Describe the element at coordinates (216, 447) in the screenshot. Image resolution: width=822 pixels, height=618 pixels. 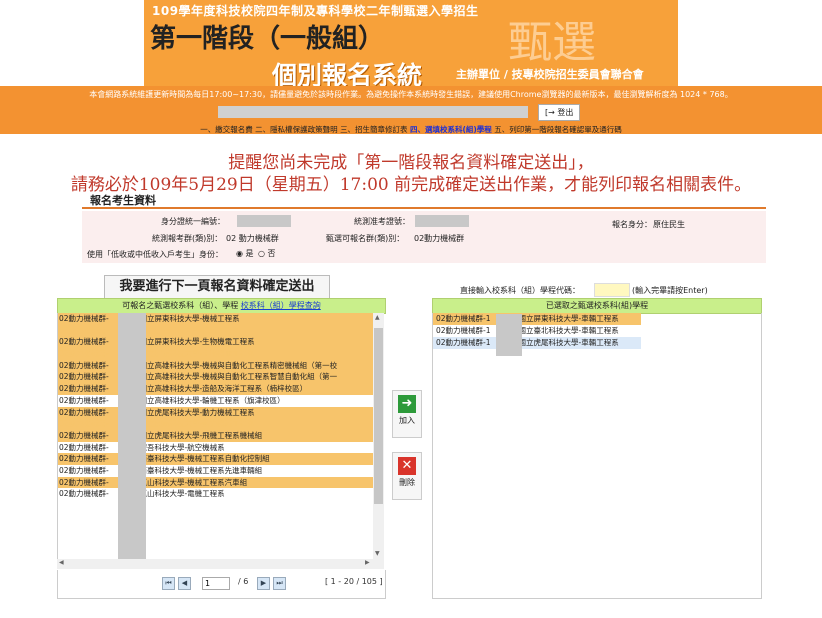
I see `available-program-row: 02動力機械群- -醒吾科技大學-航空機械系` at that location.